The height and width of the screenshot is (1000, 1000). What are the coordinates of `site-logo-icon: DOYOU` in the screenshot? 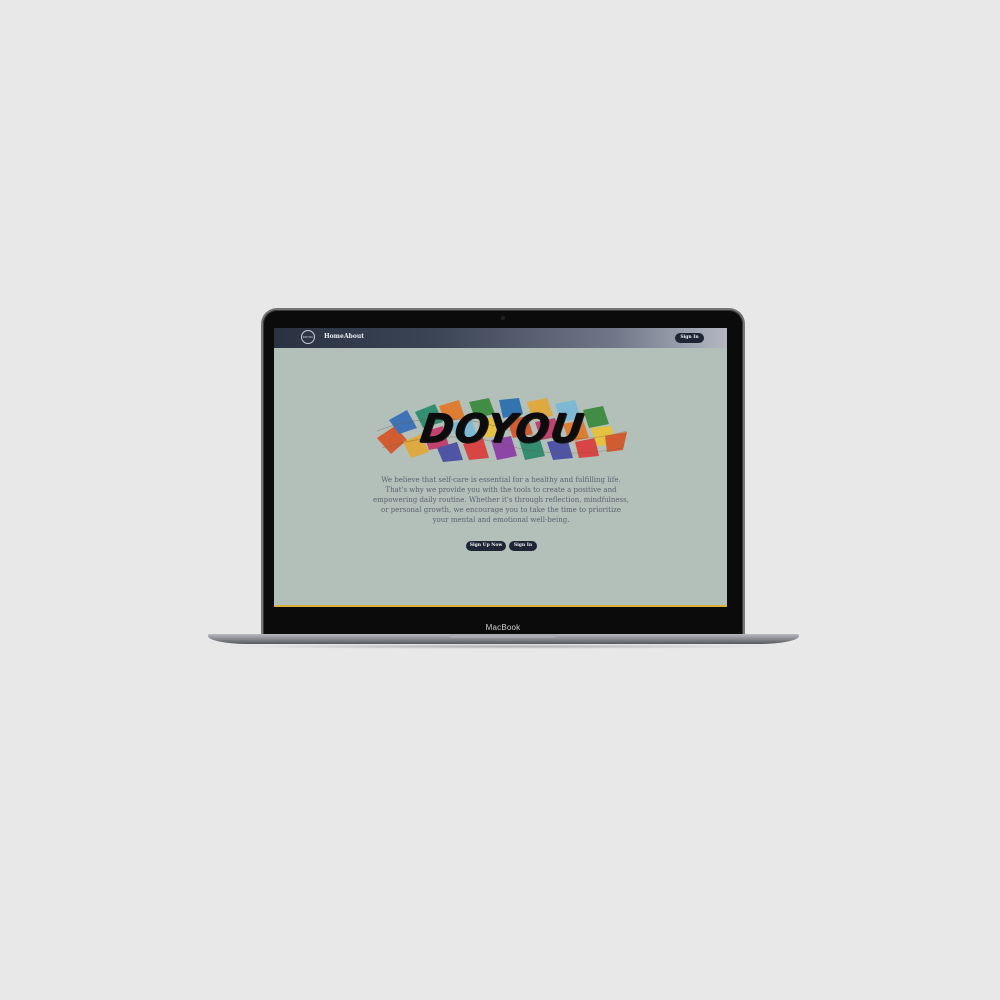 It's located at (308, 337).